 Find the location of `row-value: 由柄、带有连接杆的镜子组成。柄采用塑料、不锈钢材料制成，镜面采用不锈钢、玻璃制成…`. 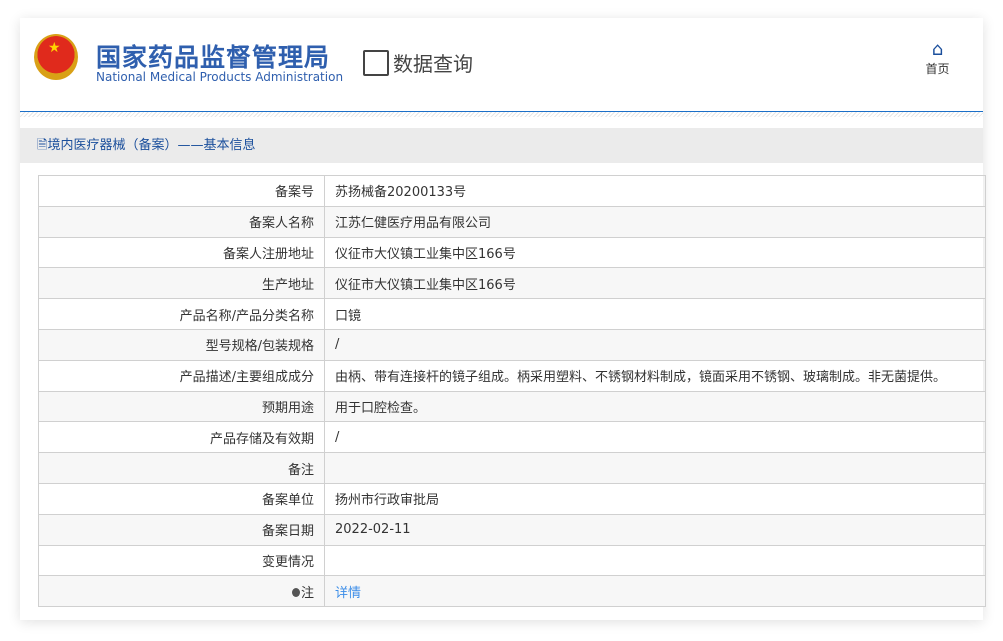

row-value: 由柄、带有连接杆的镜子组成。柄采用塑料、不锈钢材料制成，镜面采用不锈钢、玻璃制成… is located at coordinates (655, 375).